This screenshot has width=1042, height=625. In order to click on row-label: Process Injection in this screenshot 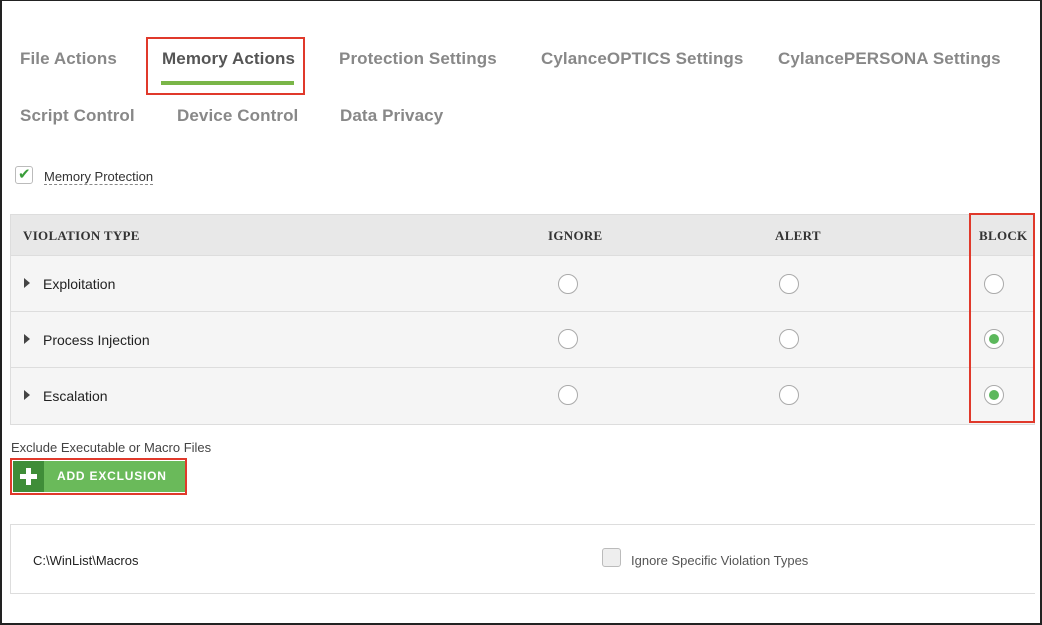, I will do `click(96, 340)`.